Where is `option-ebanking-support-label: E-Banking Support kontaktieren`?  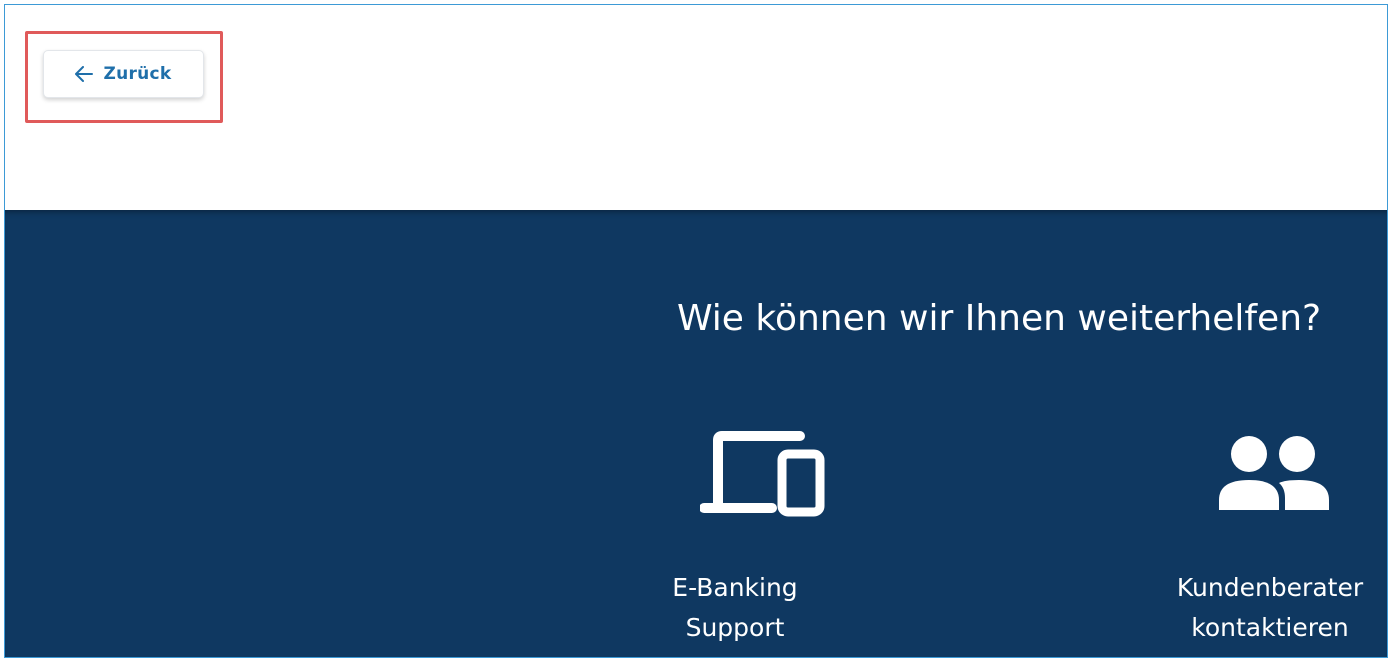 option-ebanking-support-label: E-Banking Support kontaktieren is located at coordinates (735, 612).